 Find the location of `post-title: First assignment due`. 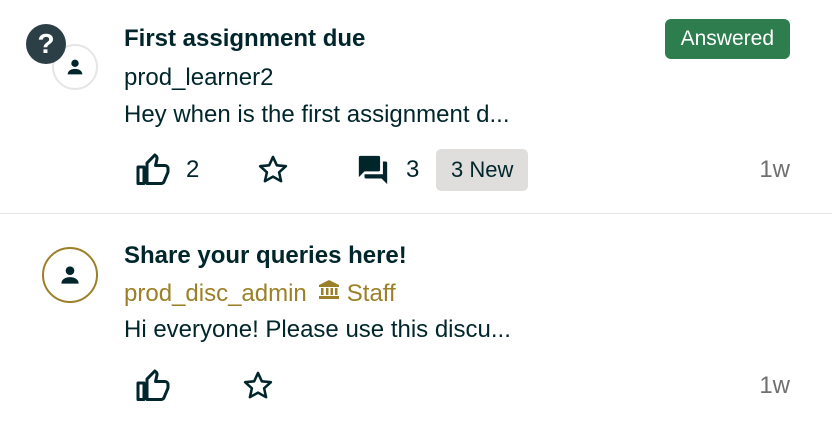

post-title: First assignment due is located at coordinates (244, 39).